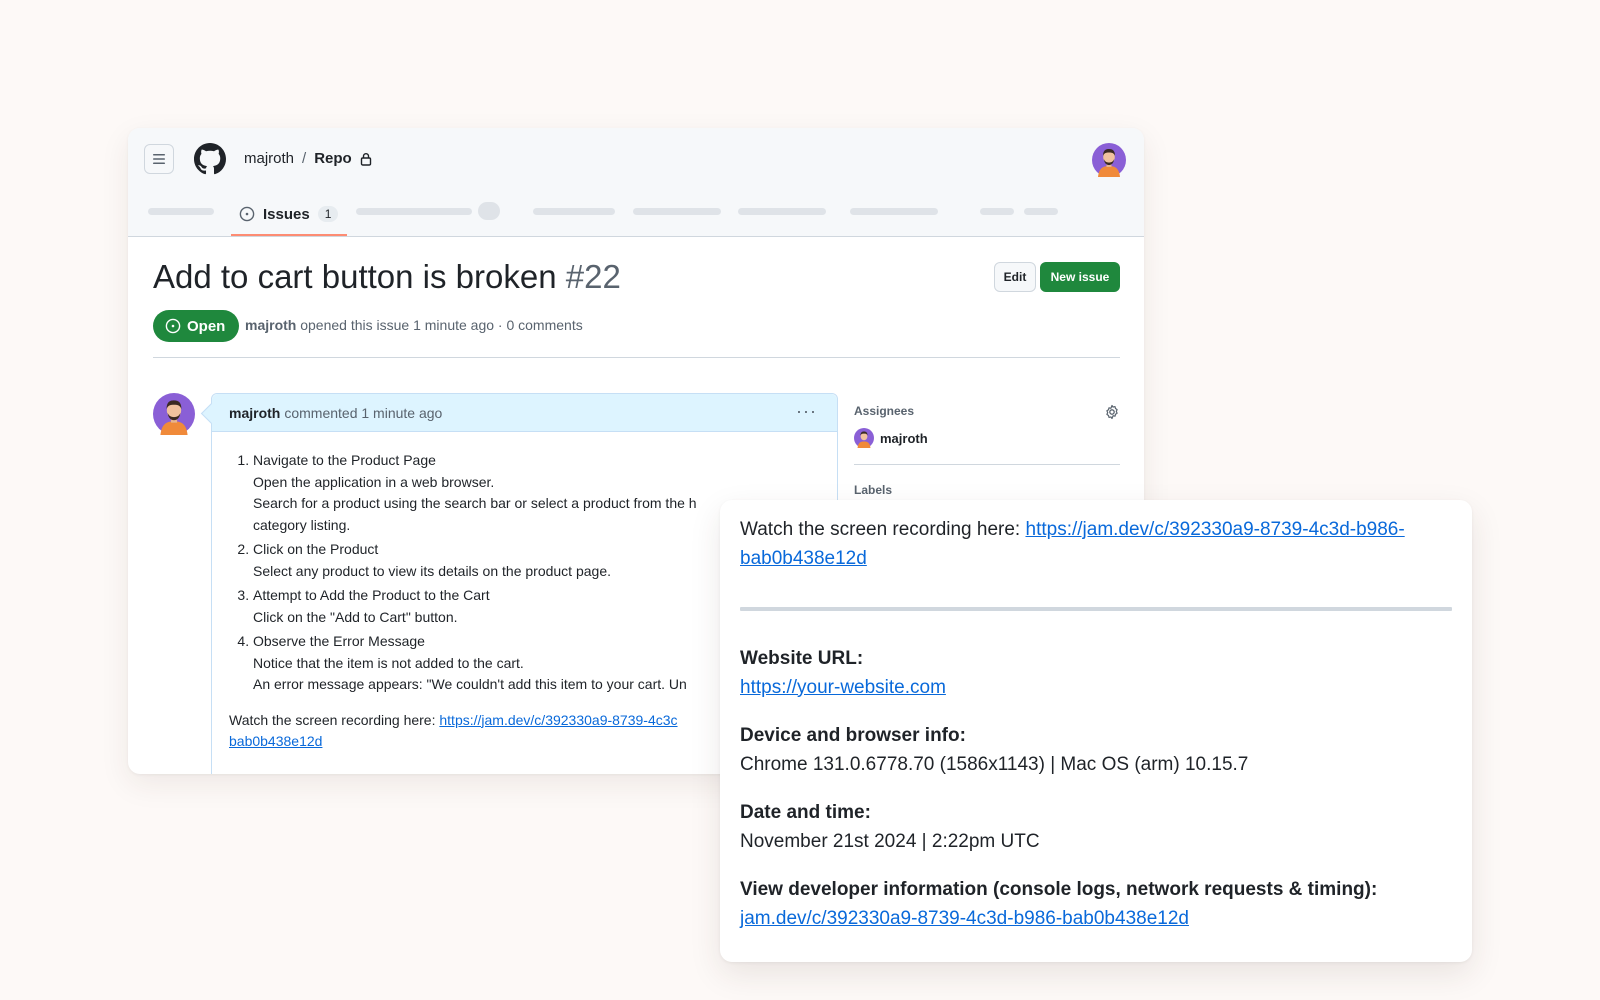  What do you see at coordinates (332, 719) in the screenshot?
I see `recording-prefix: Watch the screen recording here:` at bounding box center [332, 719].